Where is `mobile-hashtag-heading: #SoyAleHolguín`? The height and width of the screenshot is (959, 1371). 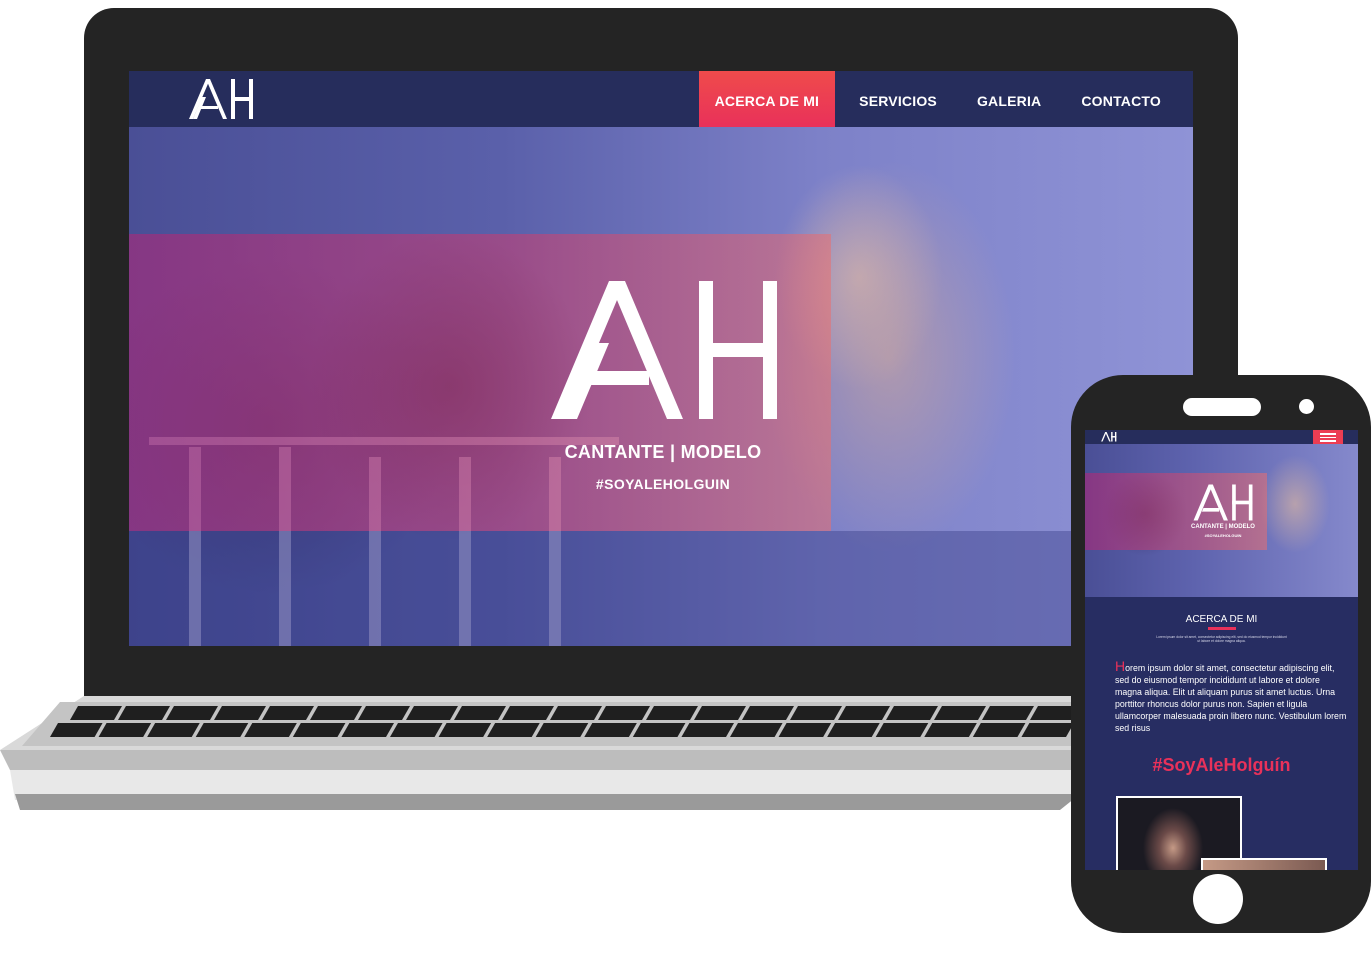
mobile-hashtag-heading: #SoyAleHolguín is located at coordinates (1221, 765).